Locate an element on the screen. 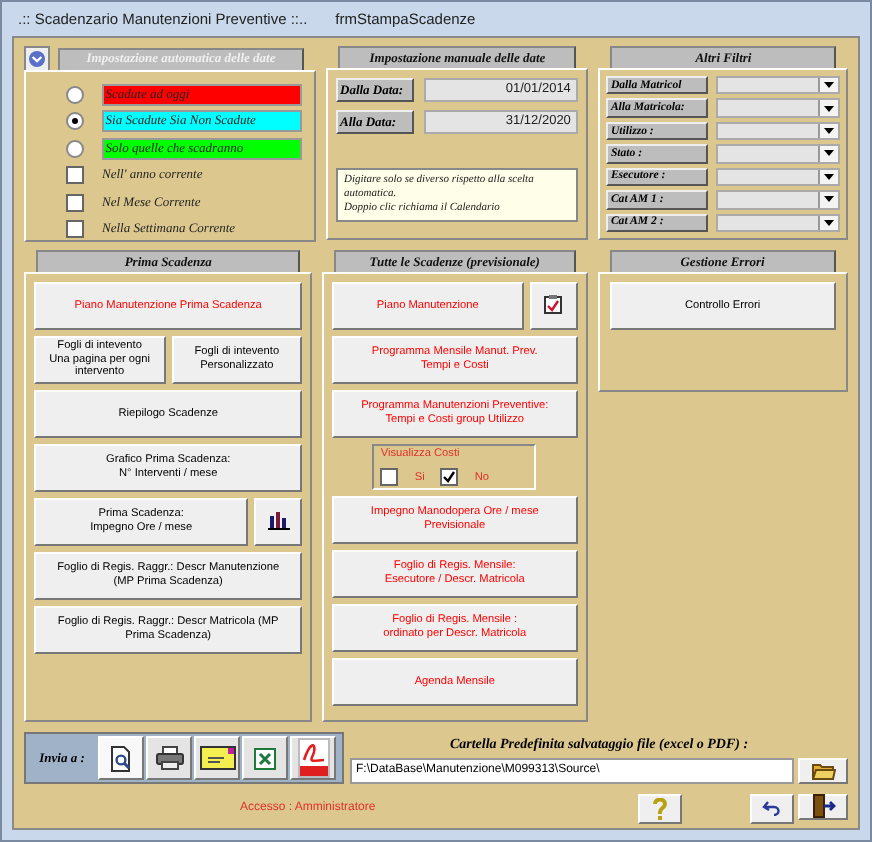 The width and height of the screenshot is (872, 842). pdf-button is located at coordinates (313, 758).